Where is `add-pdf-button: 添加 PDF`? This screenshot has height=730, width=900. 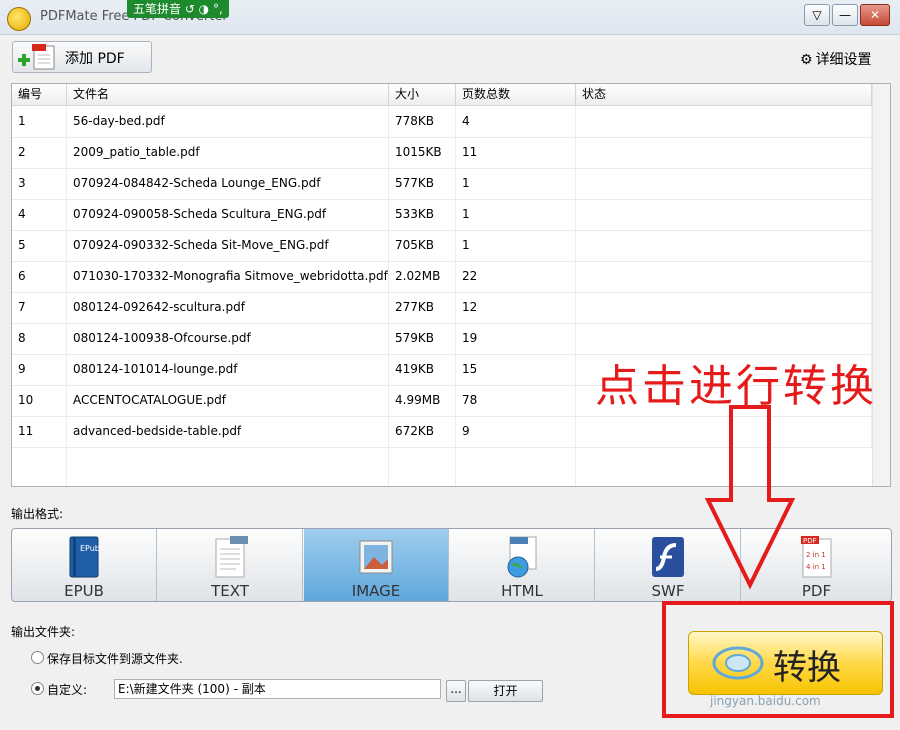 add-pdf-button: 添加 PDF is located at coordinates (82, 57).